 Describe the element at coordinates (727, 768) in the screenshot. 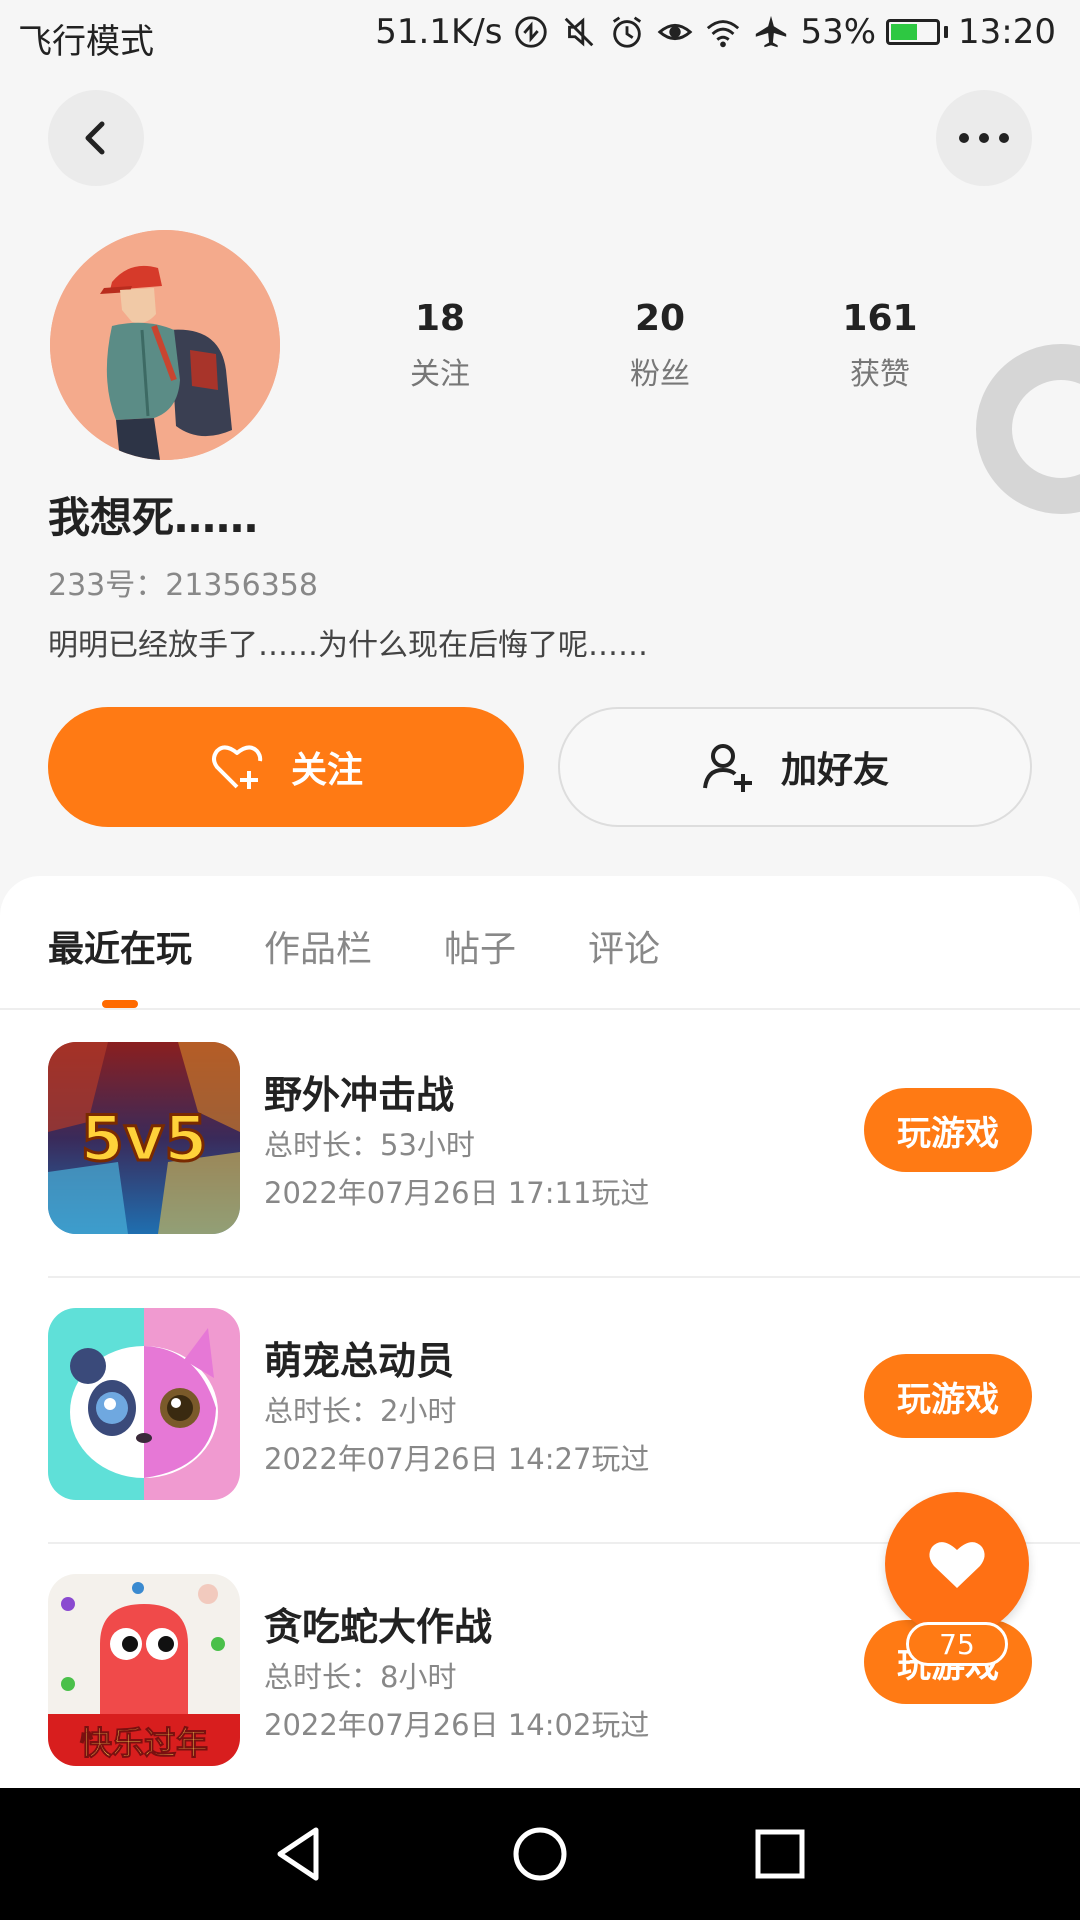

I see `add-user-icon` at that location.